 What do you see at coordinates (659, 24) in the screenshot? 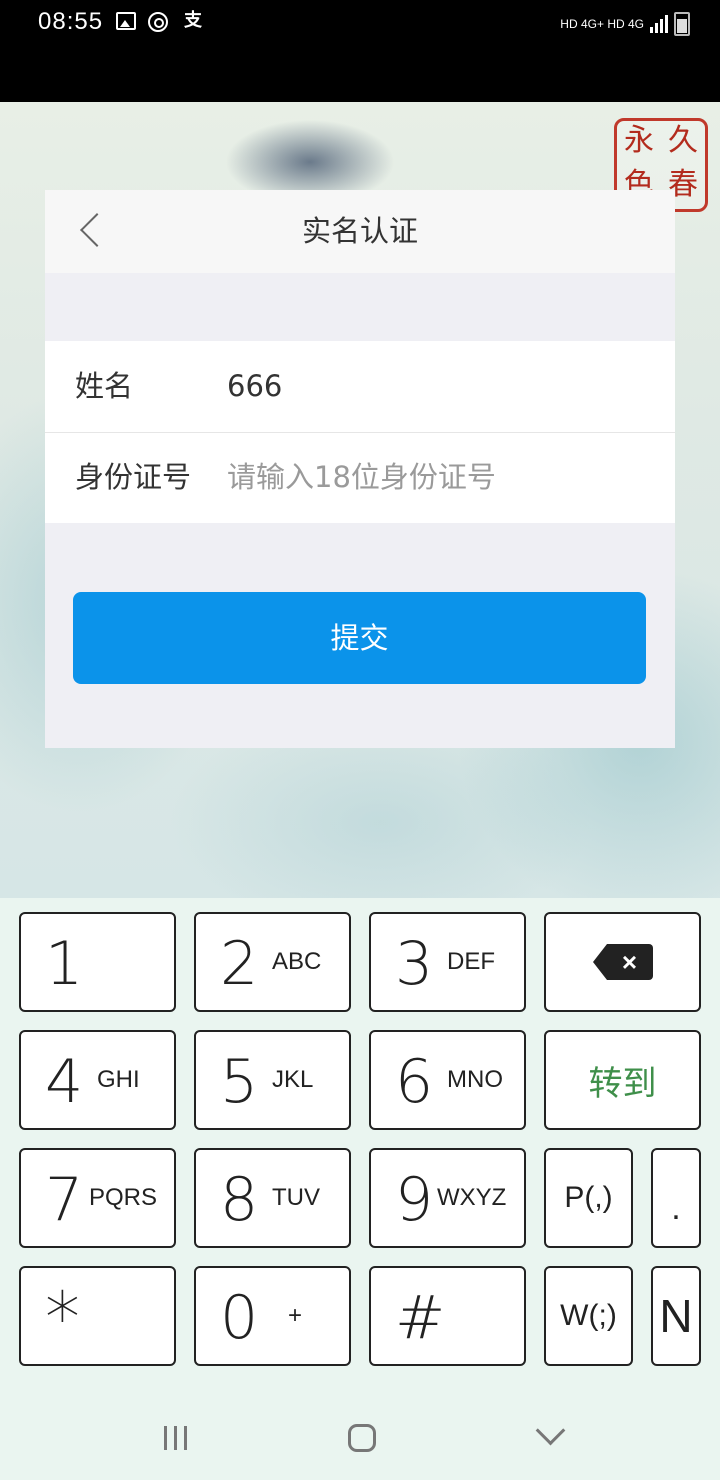
I see `signal-icon` at bounding box center [659, 24].